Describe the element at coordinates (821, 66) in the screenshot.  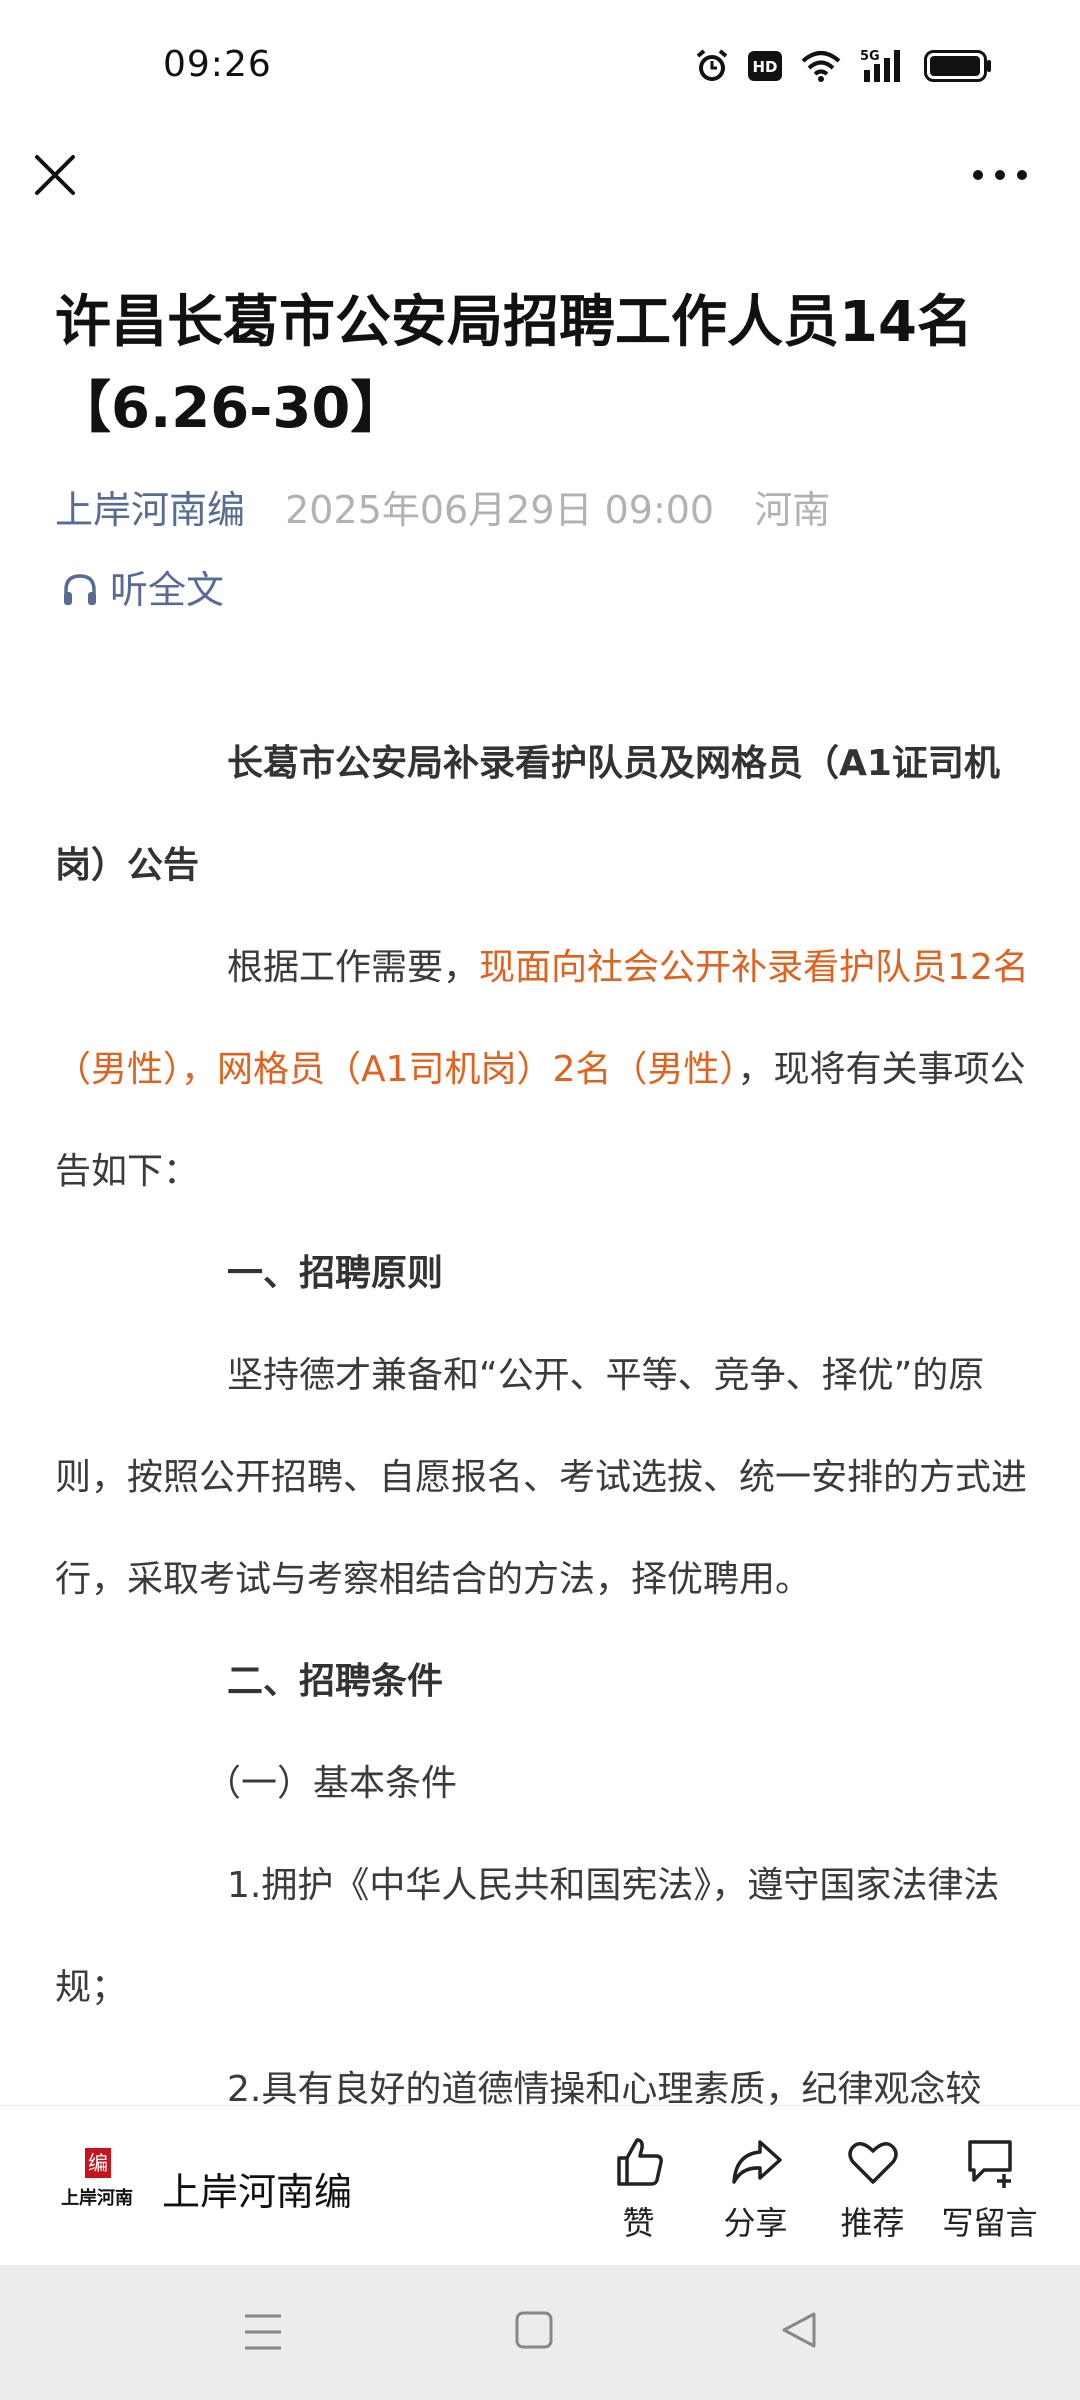
I see `wifi-icon` at that location.